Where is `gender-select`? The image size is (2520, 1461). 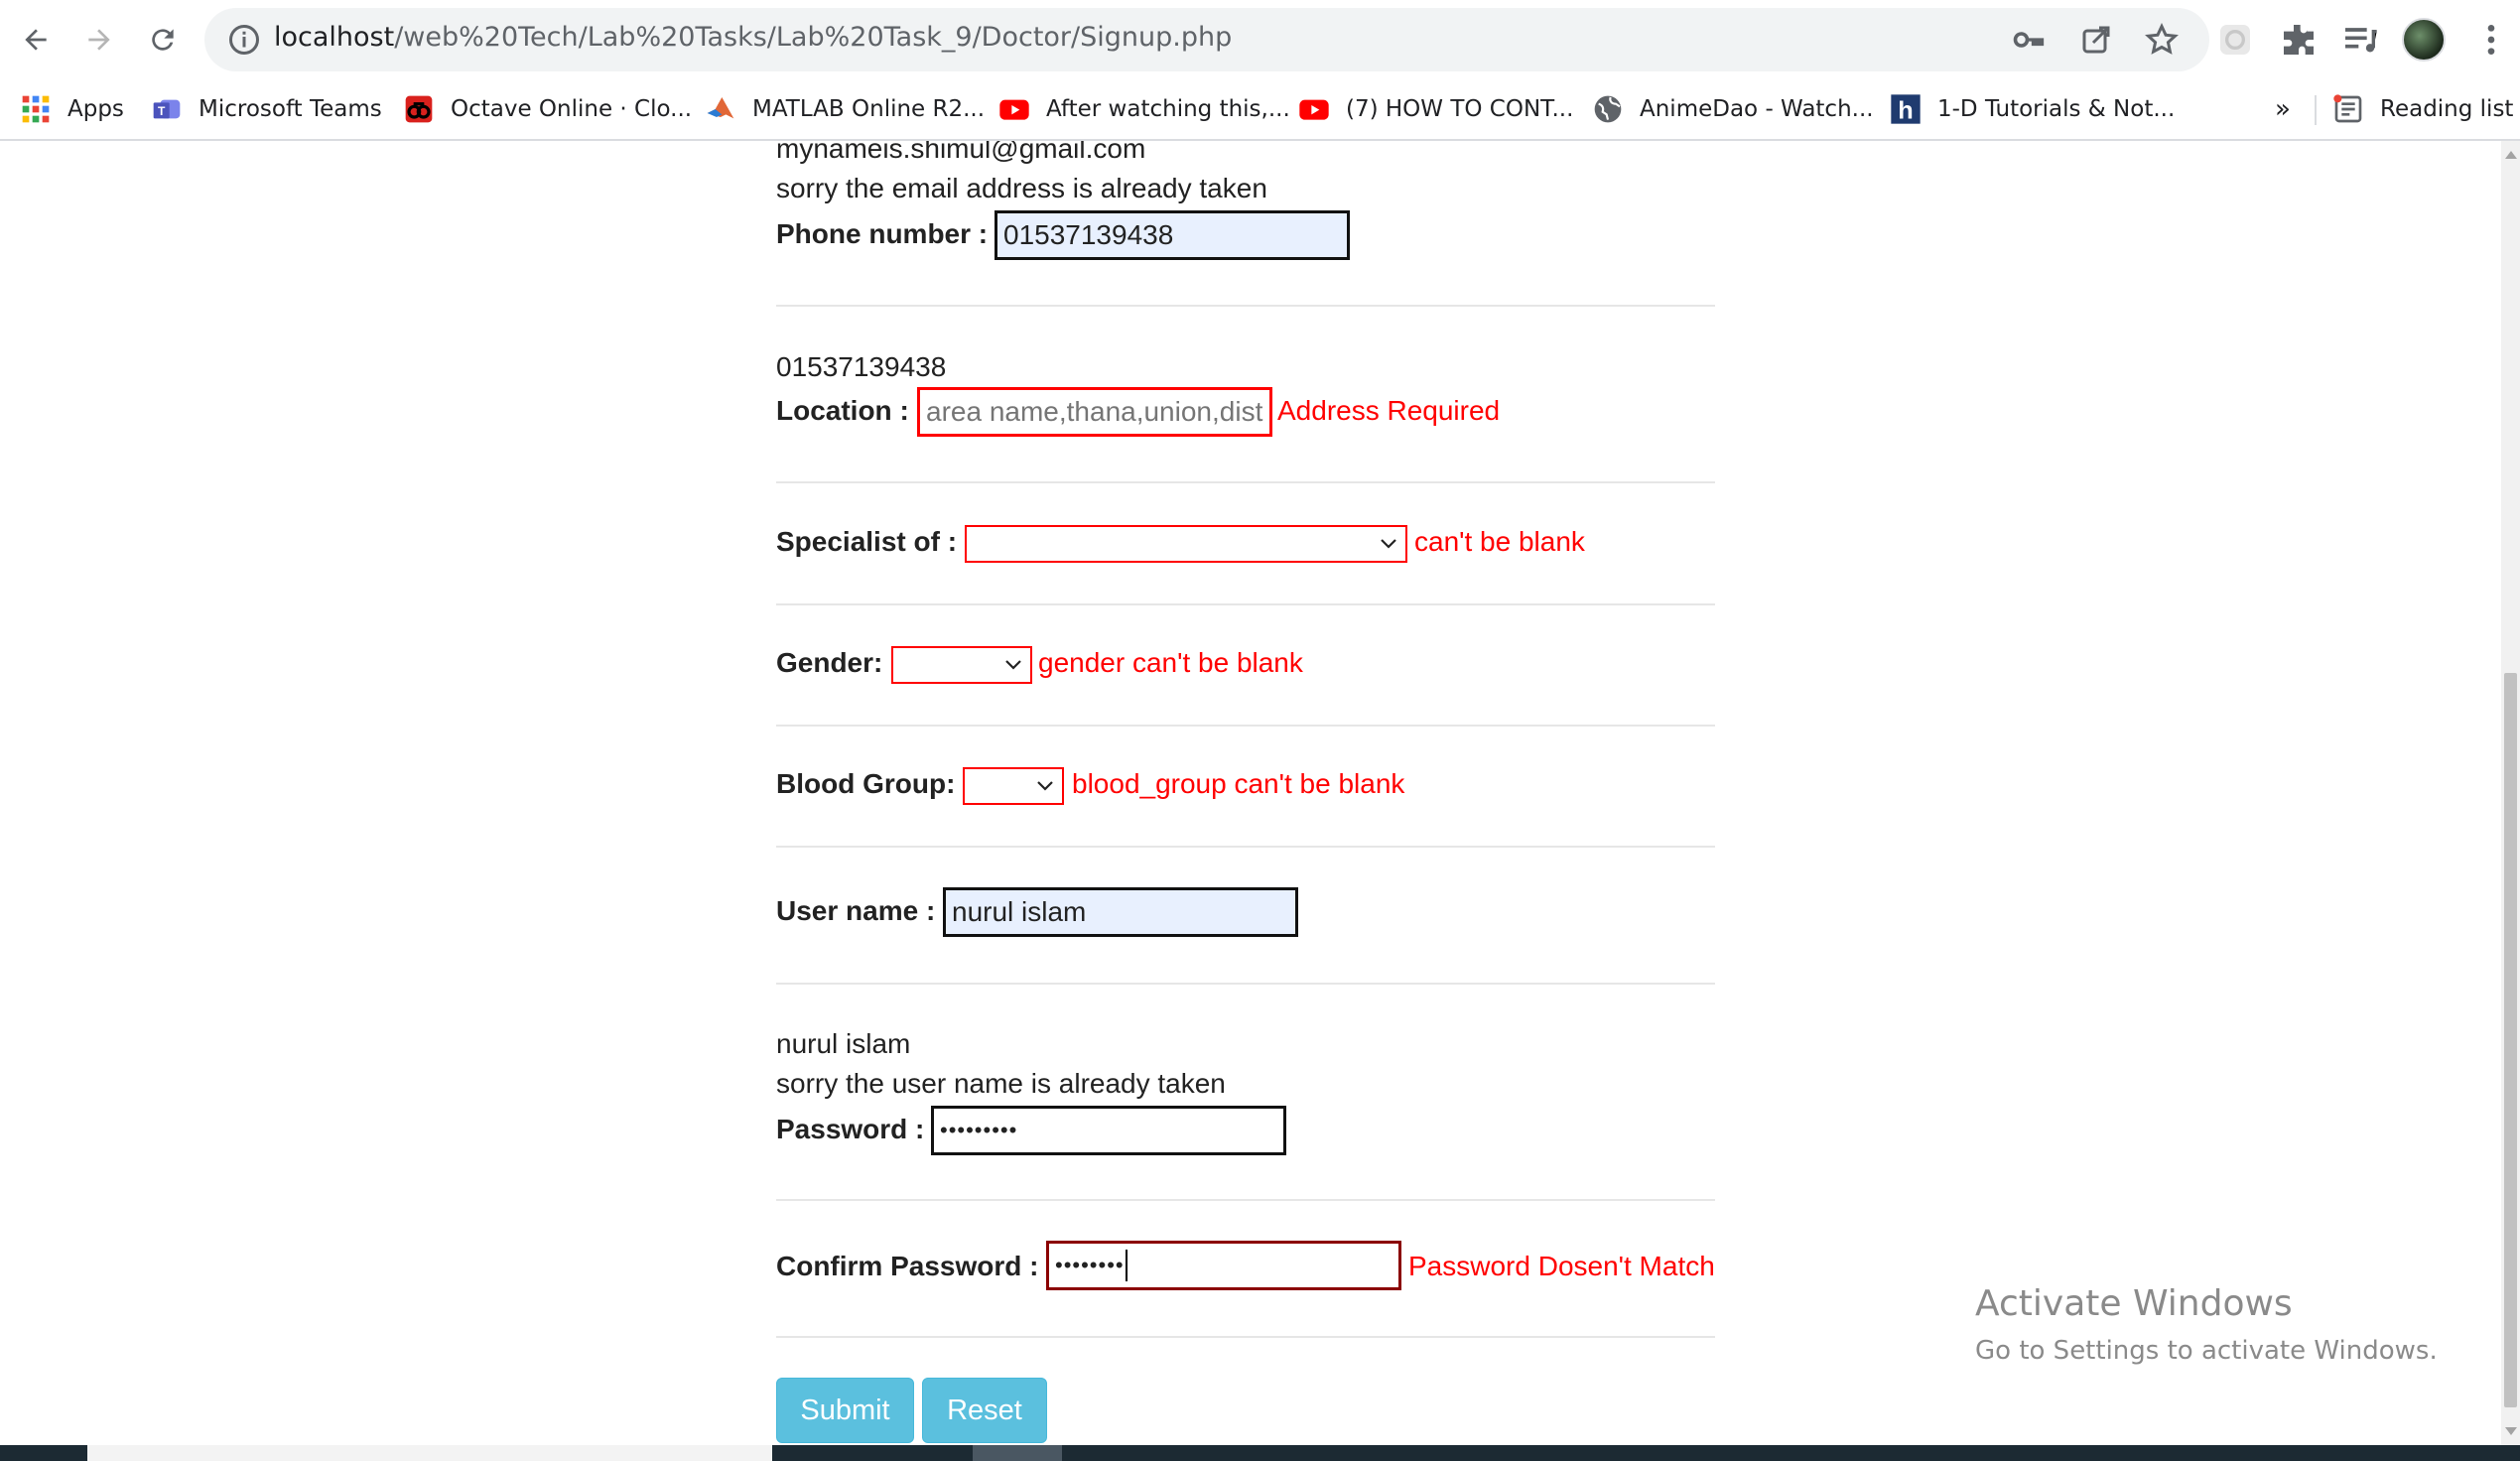 gender-select is located at coordinates (961, 665).